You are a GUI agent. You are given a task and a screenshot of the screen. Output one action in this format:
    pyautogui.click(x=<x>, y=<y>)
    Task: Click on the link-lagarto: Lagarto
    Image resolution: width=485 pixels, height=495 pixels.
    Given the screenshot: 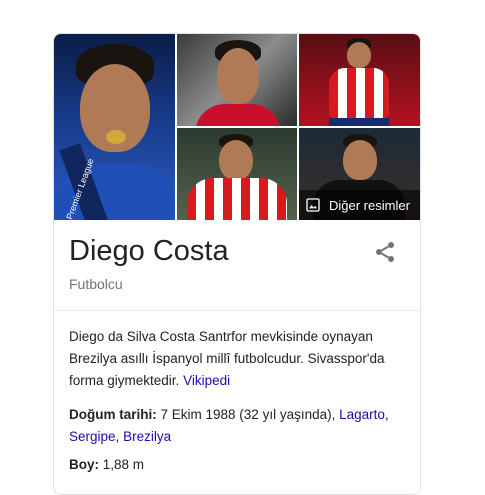 What is the action you would take?
    pyautogui.click(x=362, y=414)
    